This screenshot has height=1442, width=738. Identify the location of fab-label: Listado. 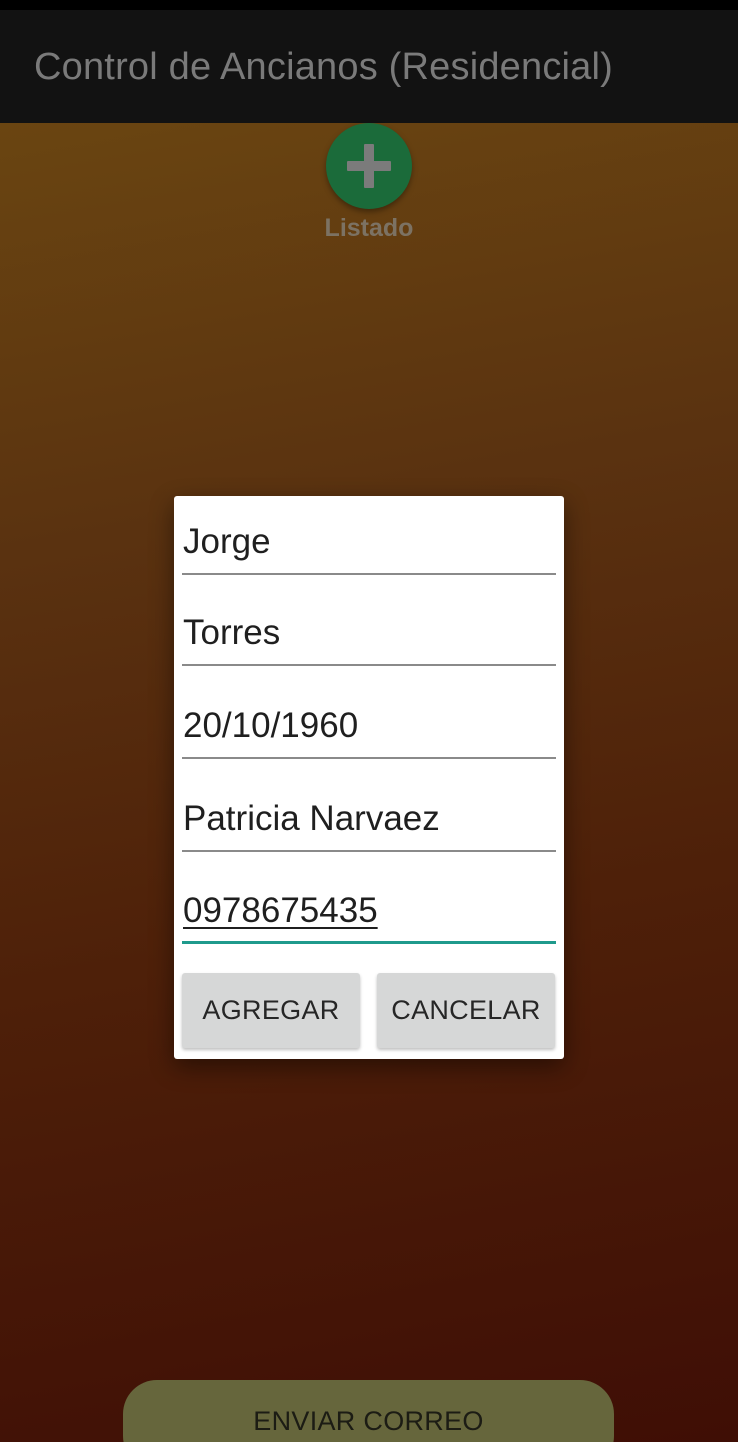
(369, 228).